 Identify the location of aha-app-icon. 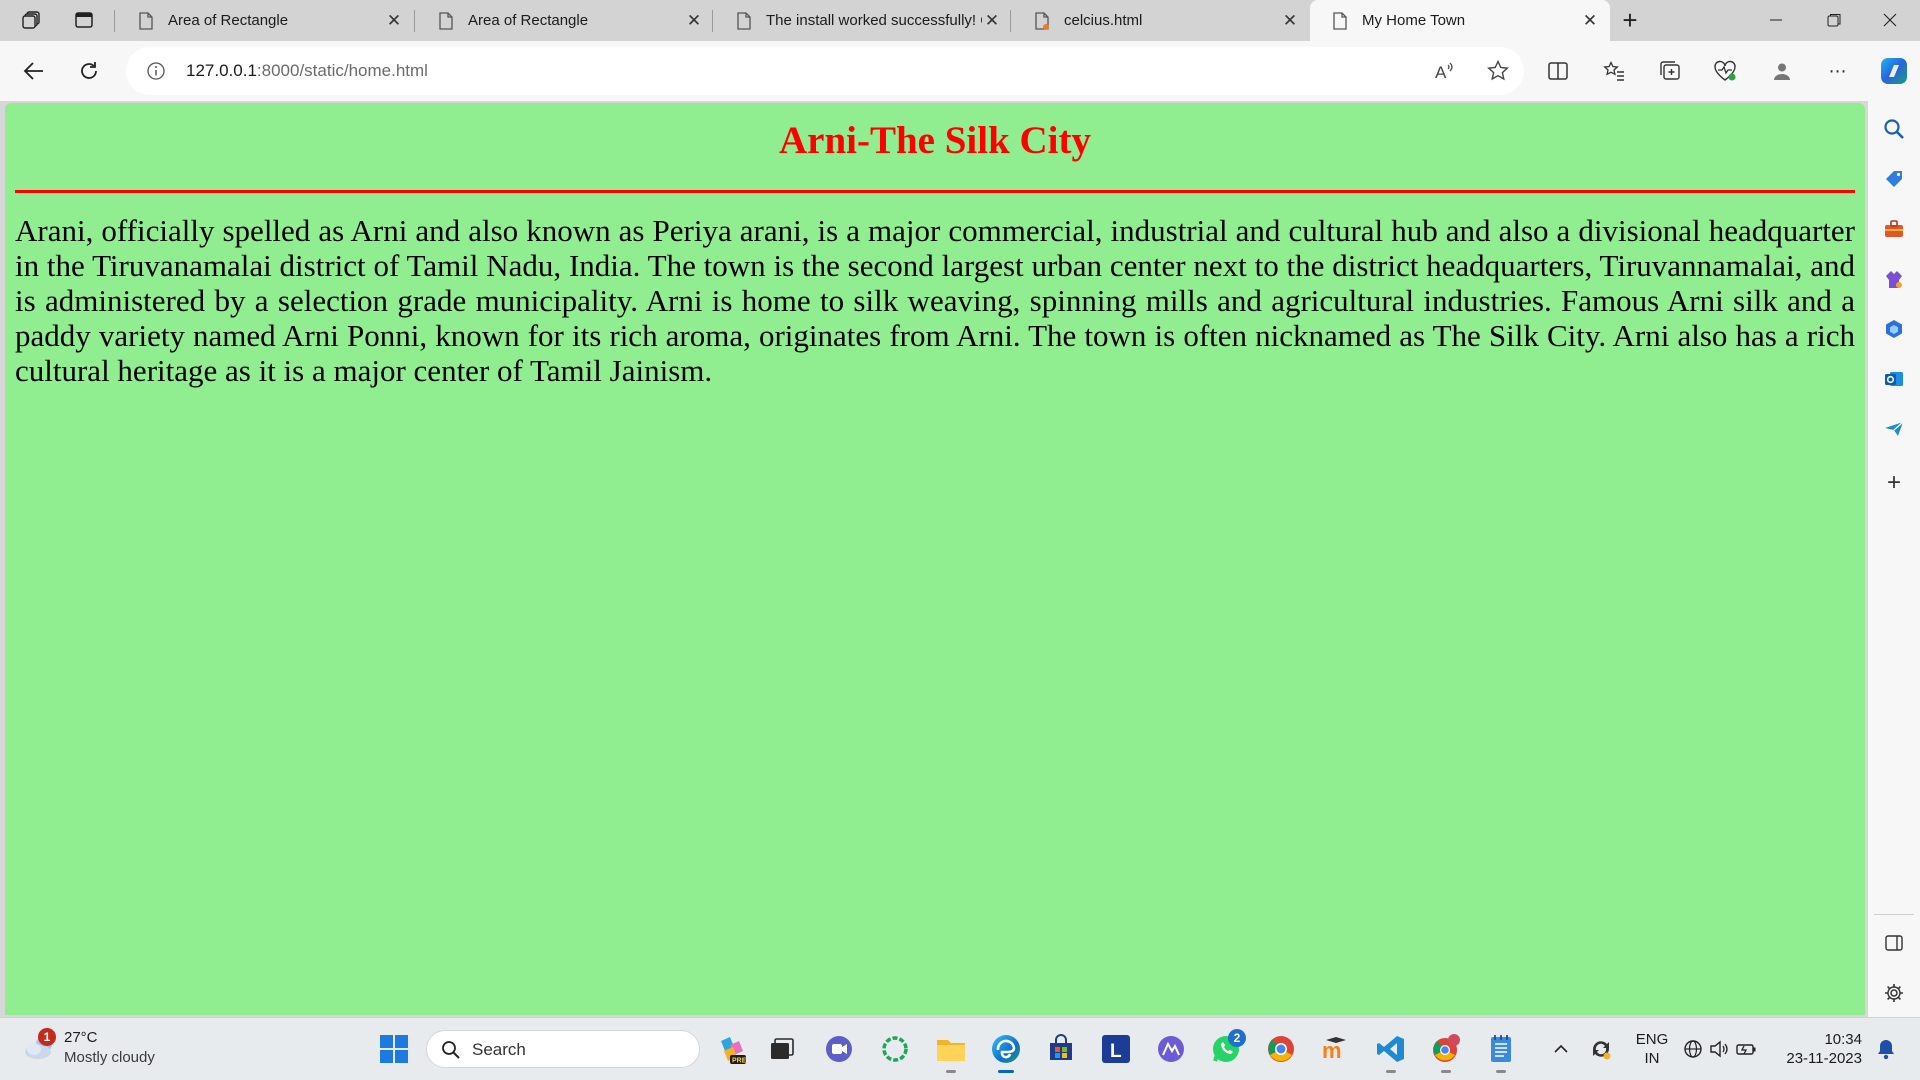
(1171, 1049).